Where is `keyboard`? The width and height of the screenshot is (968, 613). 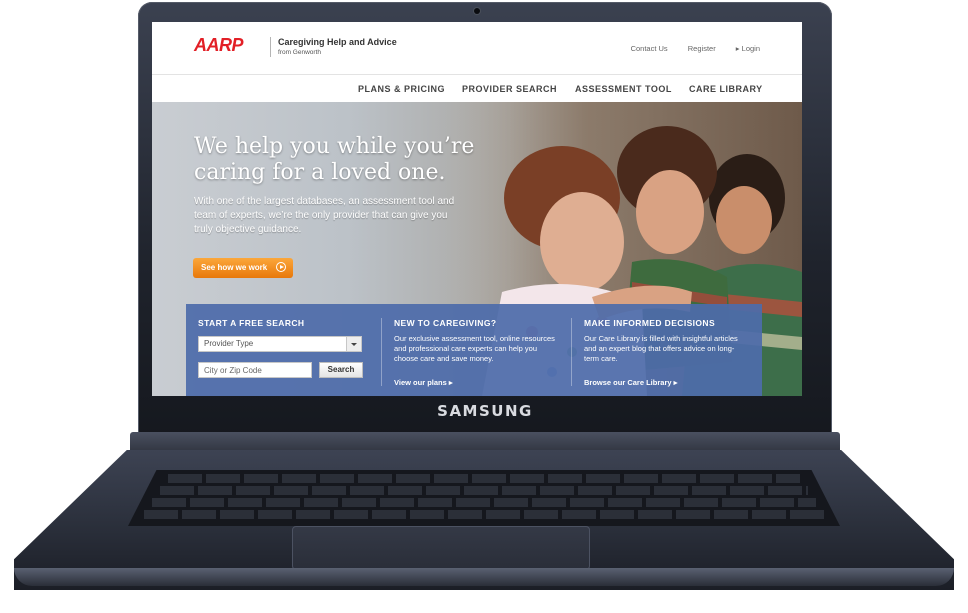 keyboard is located at coordinates (484, 498).